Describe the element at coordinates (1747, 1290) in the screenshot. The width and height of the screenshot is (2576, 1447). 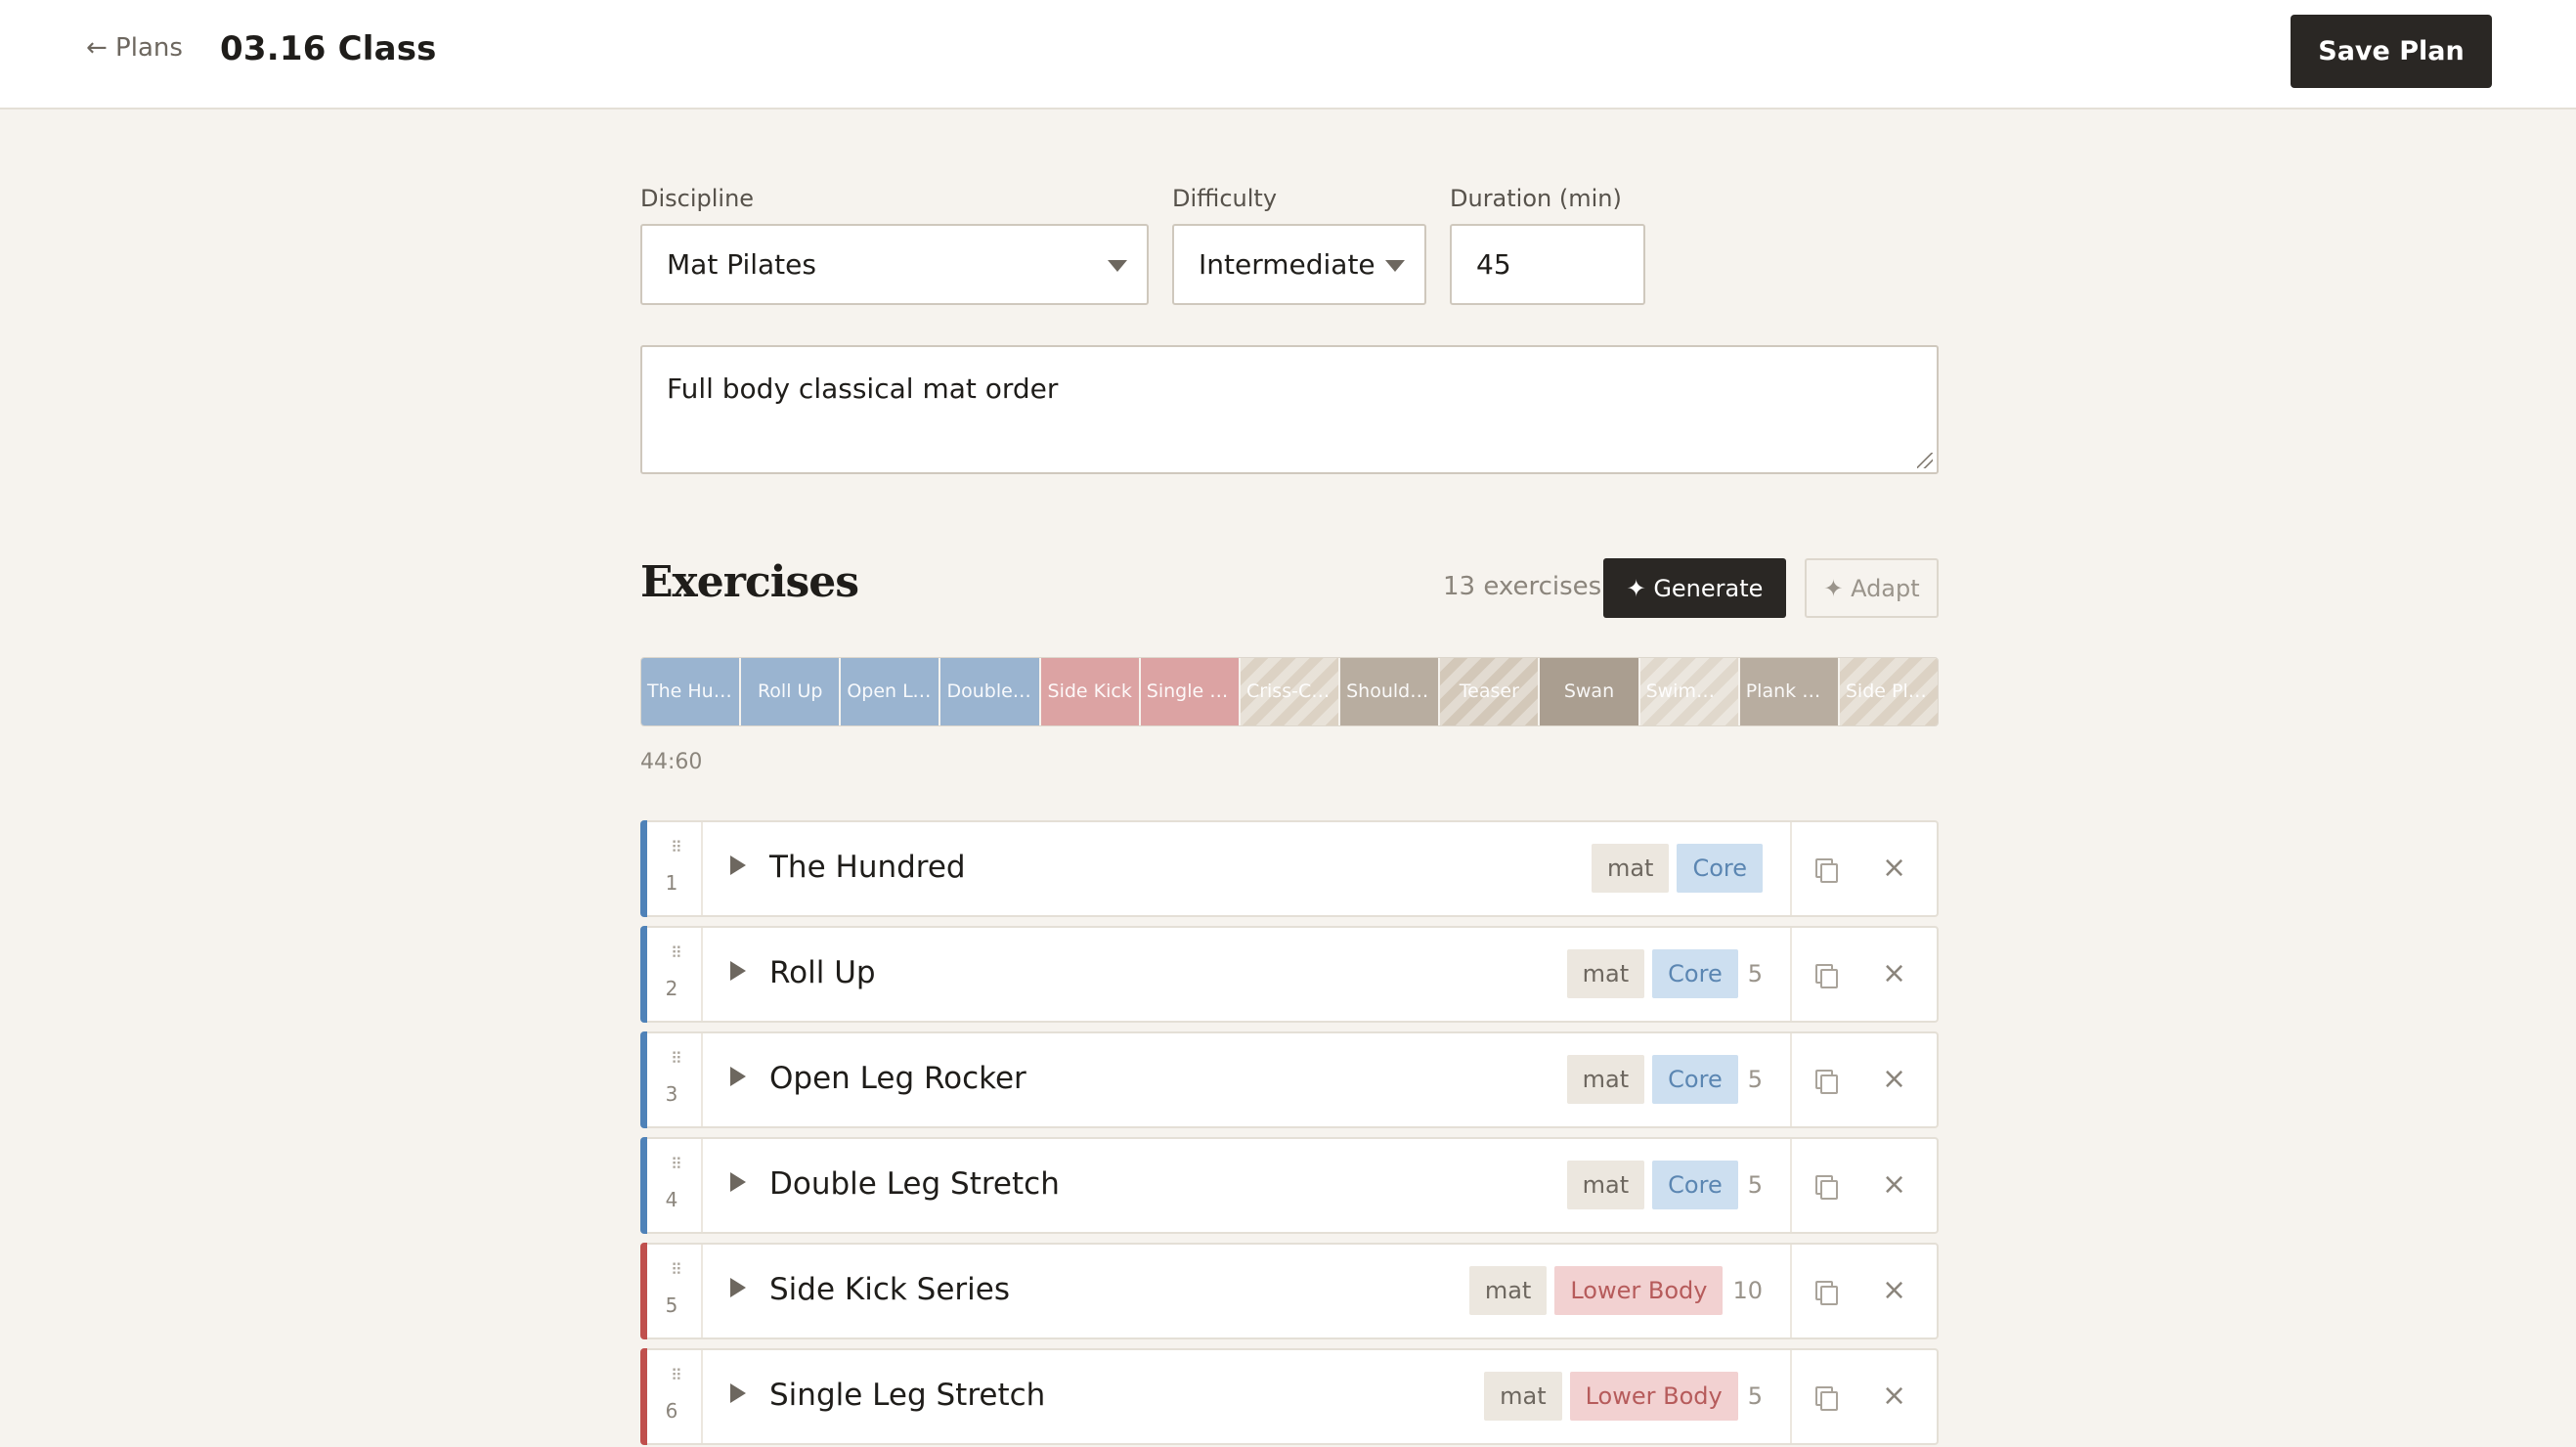
I see `rep-count: 10` at that location.